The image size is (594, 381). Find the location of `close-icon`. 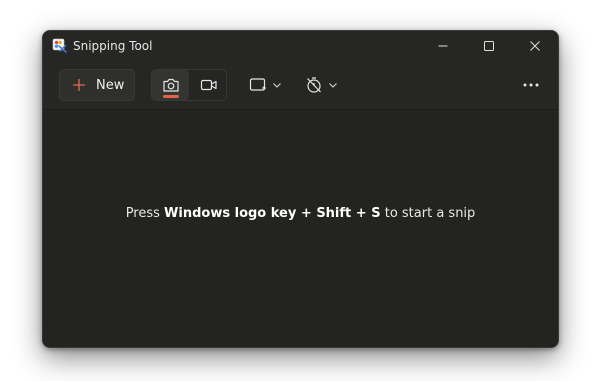

close-icon is located at coordinates (535, 46).